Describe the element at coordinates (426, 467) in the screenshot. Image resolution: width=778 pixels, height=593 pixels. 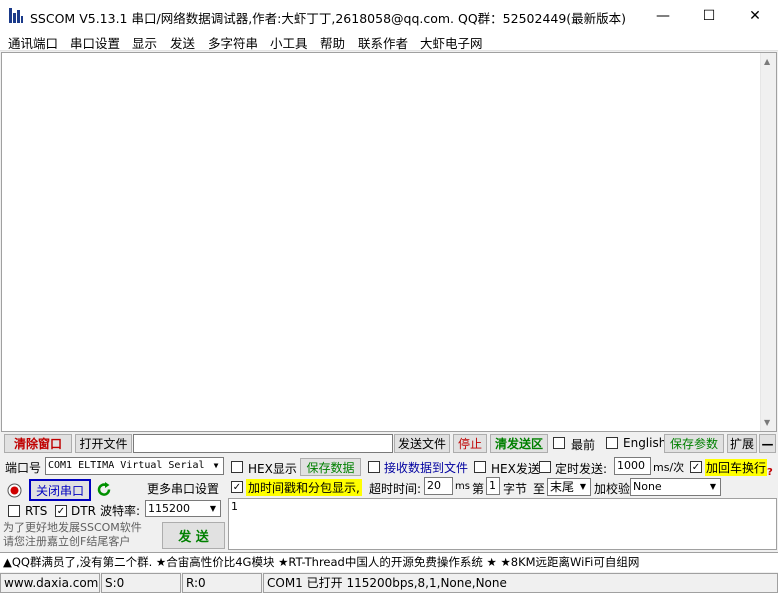
I see `recv-to-file-button: 接收数据到文件` at that location.